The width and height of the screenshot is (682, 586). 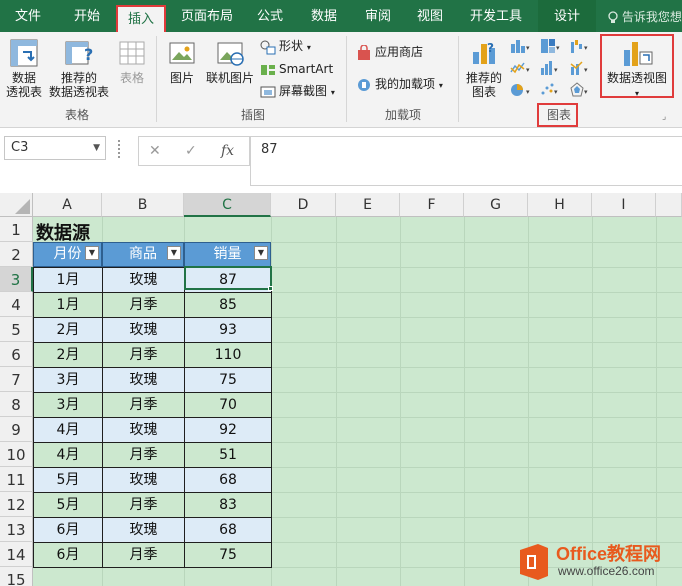 I want to click on my-addins-button: 我的加载项 ▾, so click(x=399, y=85).